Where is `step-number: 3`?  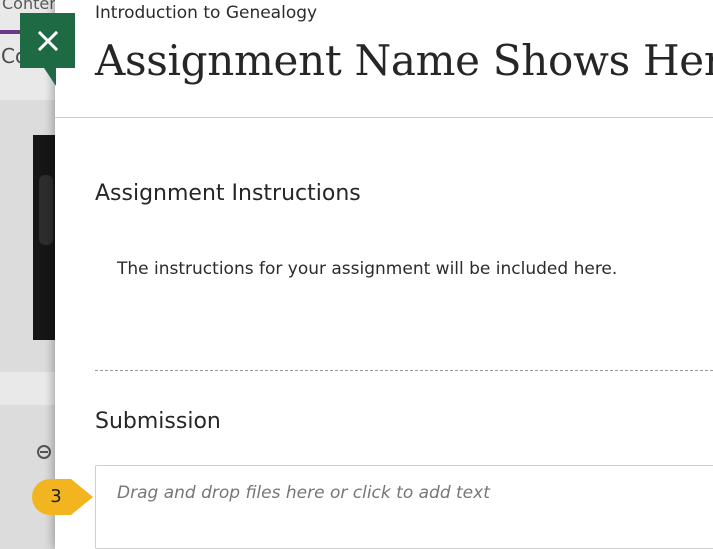 step-number: 3 is located at coordinates (56, 496).